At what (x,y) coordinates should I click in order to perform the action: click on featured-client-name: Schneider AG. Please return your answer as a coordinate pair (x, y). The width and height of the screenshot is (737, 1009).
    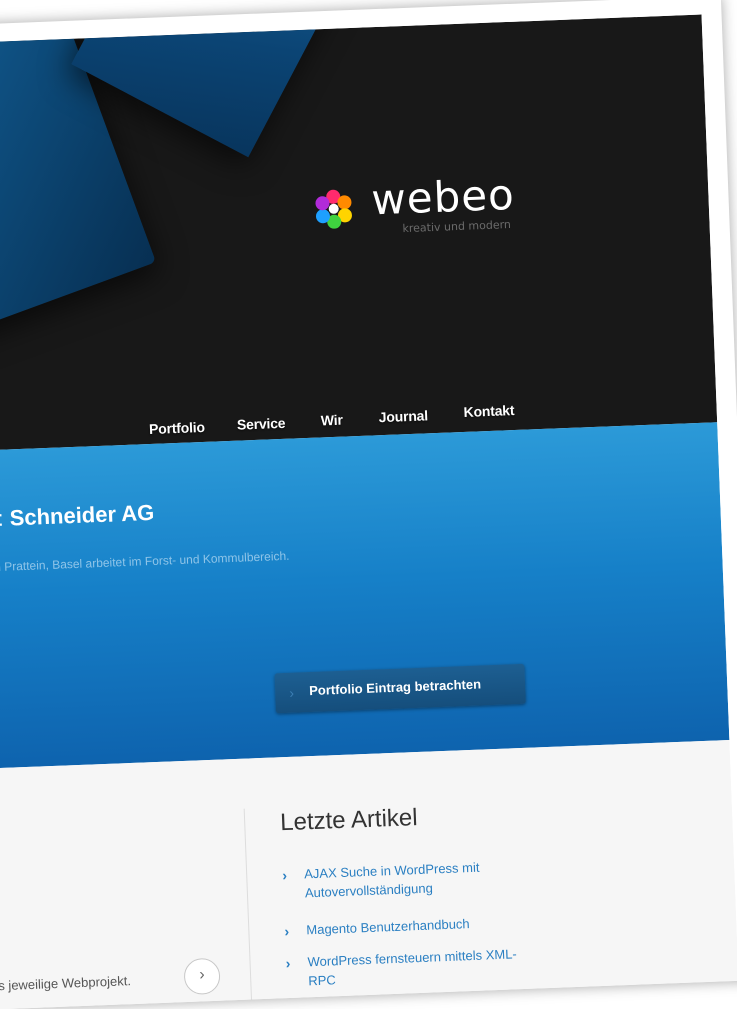
    Looking at the image, I should click on (82, 515).